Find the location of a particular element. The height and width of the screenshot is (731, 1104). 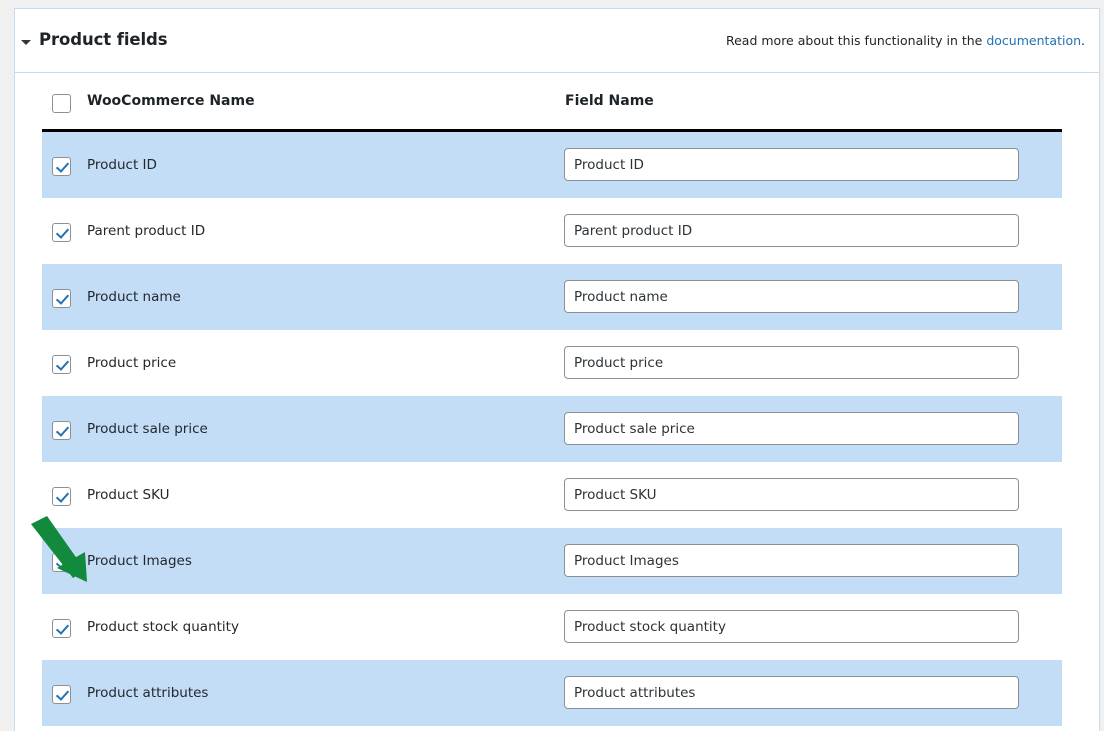

table-row: Product SKU is located at coordinates (552, 495).